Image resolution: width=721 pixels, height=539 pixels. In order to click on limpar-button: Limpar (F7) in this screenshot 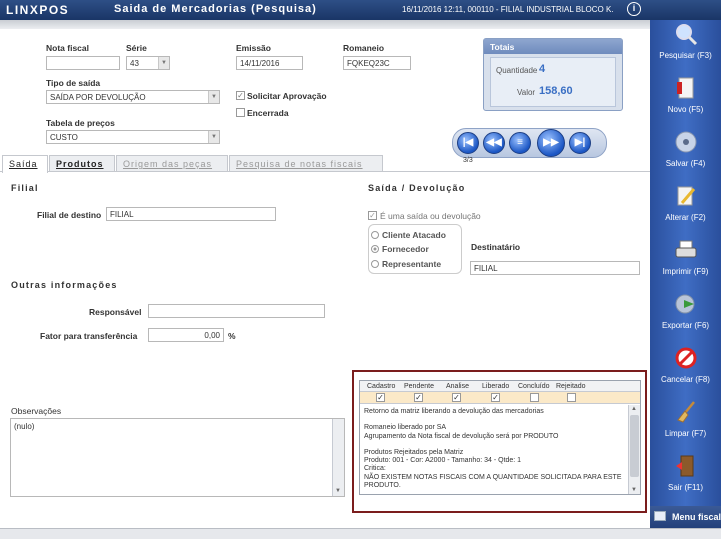, I will do `click(685, 425)`.